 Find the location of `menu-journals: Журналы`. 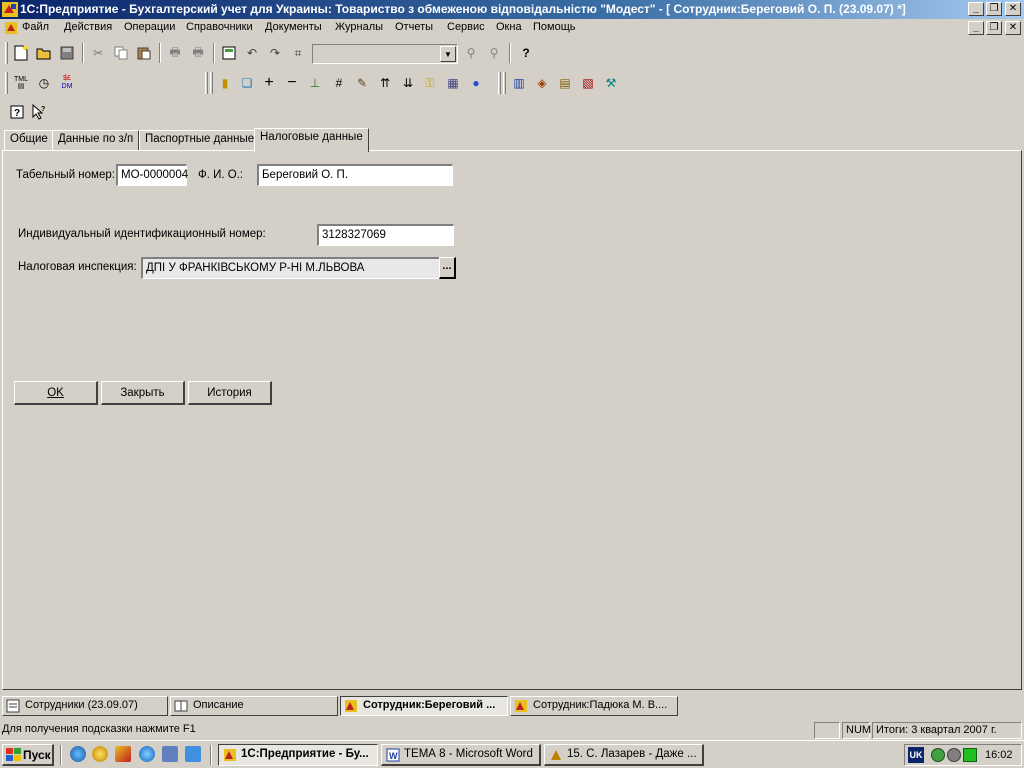

menu-journals: Журналы is located at coordinates (359, 27).